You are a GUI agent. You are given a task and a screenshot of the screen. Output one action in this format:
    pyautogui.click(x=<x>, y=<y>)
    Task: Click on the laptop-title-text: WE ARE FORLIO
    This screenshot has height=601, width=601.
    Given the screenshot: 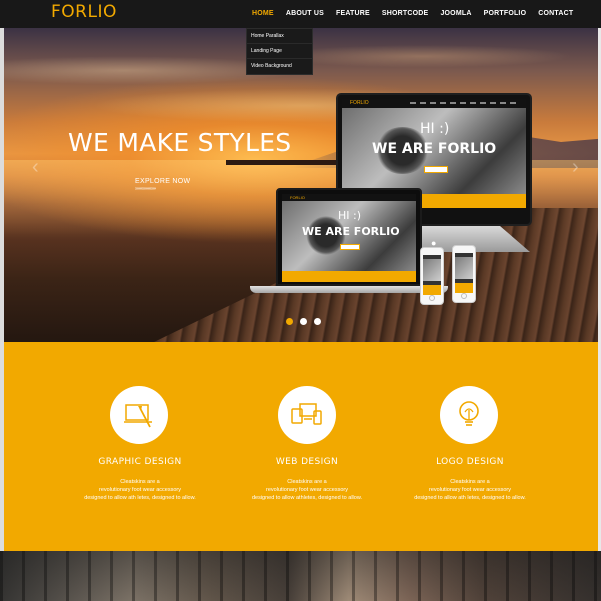 What is the action you would take?
    pyautogui.click(x=351, y=231)
    